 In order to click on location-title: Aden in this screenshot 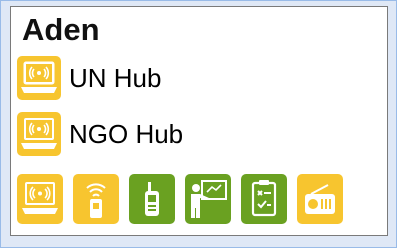, I will do `click(61, 29)`.